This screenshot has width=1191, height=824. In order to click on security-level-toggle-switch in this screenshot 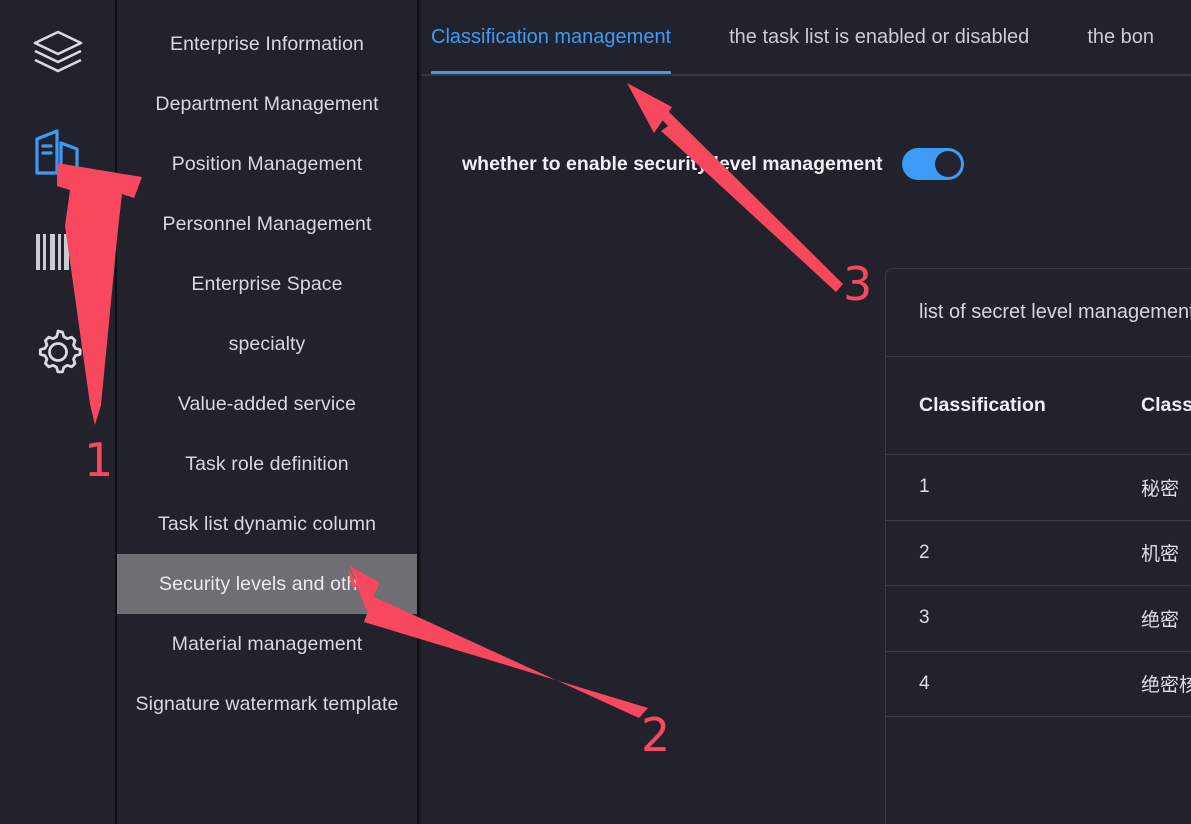, I will do `click(933, 164)`.